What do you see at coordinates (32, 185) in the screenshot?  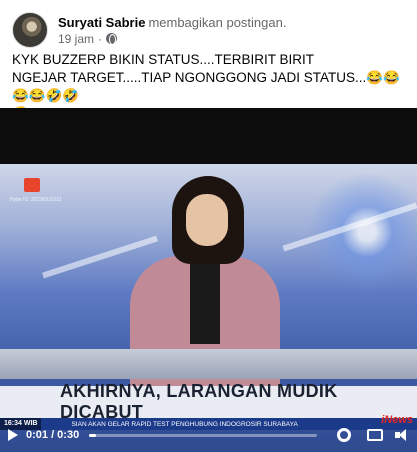 I see `broadcaster-logo` at bounding box center [32, 185].